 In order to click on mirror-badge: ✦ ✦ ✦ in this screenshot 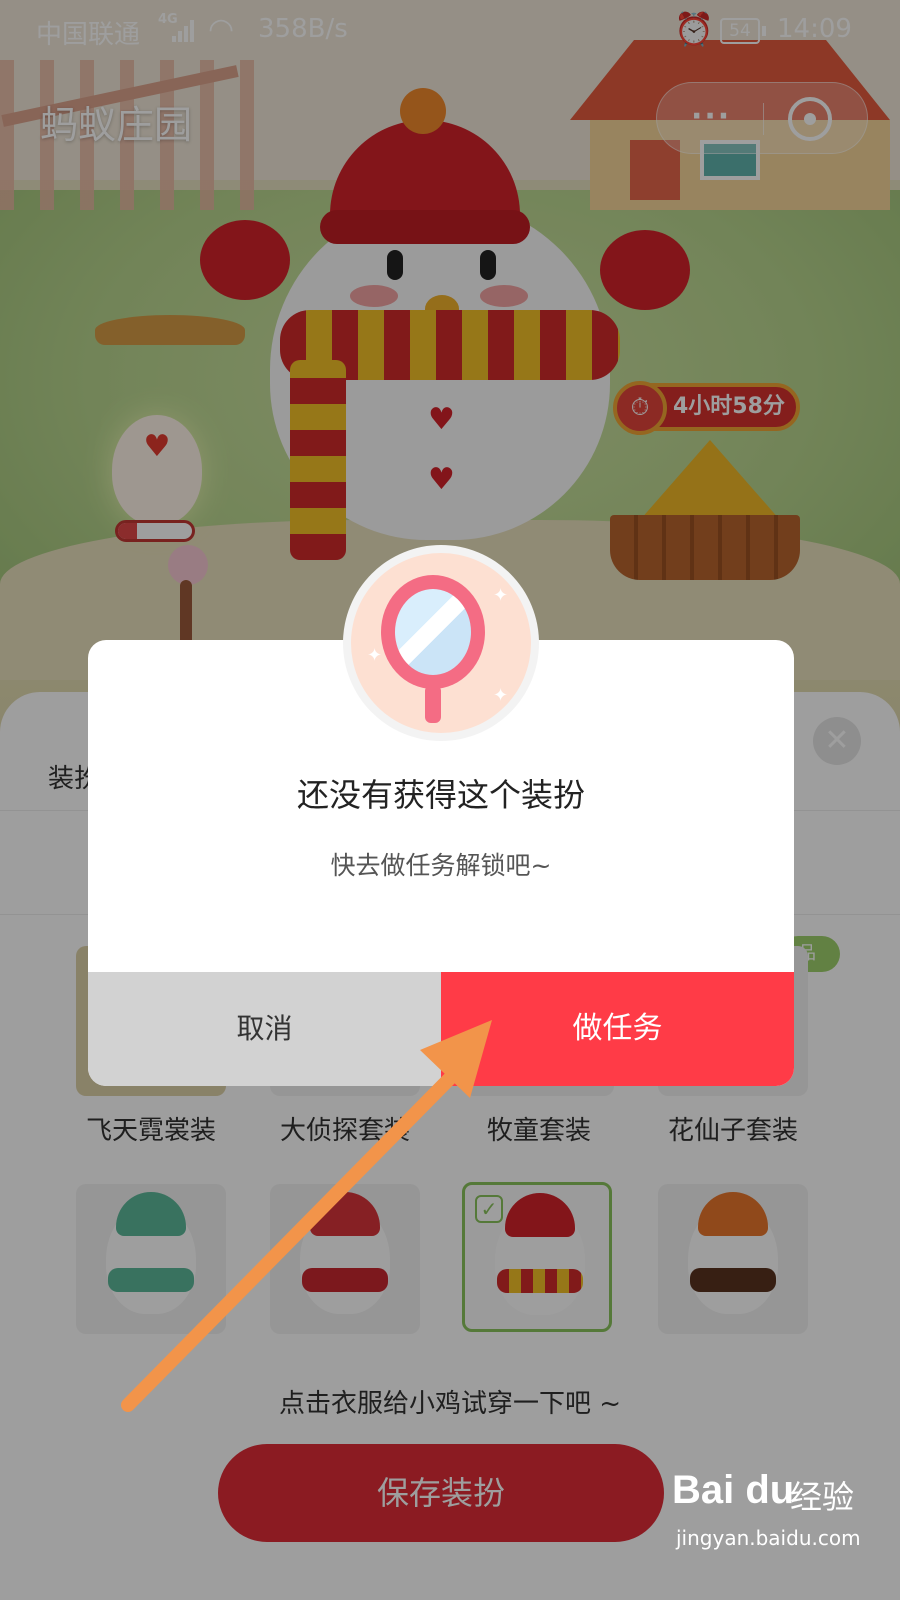, I will do `click(441, 643)`.